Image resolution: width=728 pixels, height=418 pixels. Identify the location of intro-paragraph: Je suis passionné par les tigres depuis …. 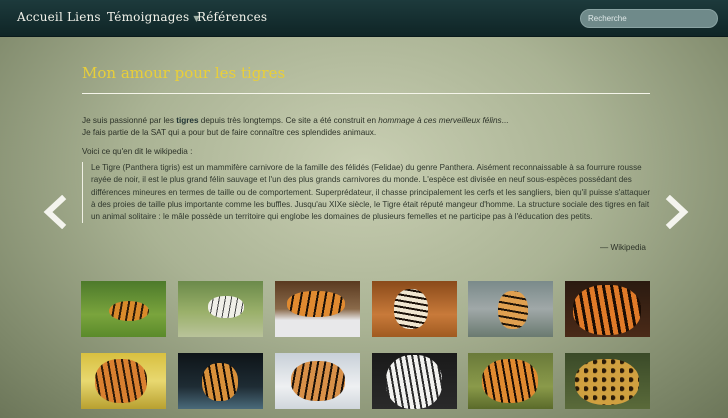
(366, 127).